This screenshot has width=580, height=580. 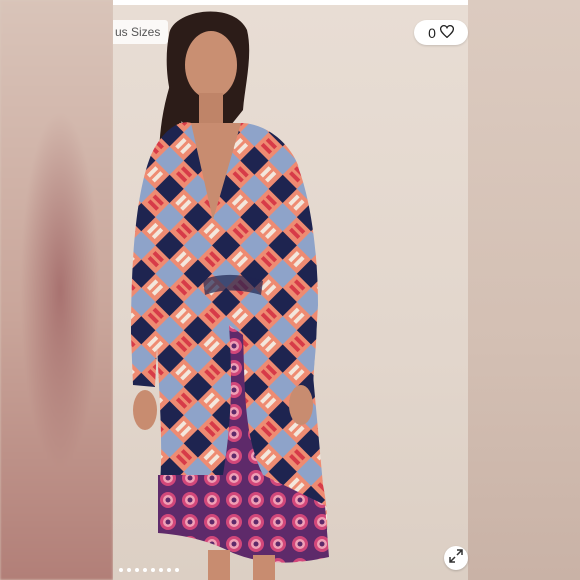 I want to click on like-button: 0, so click(x=441, y=32).